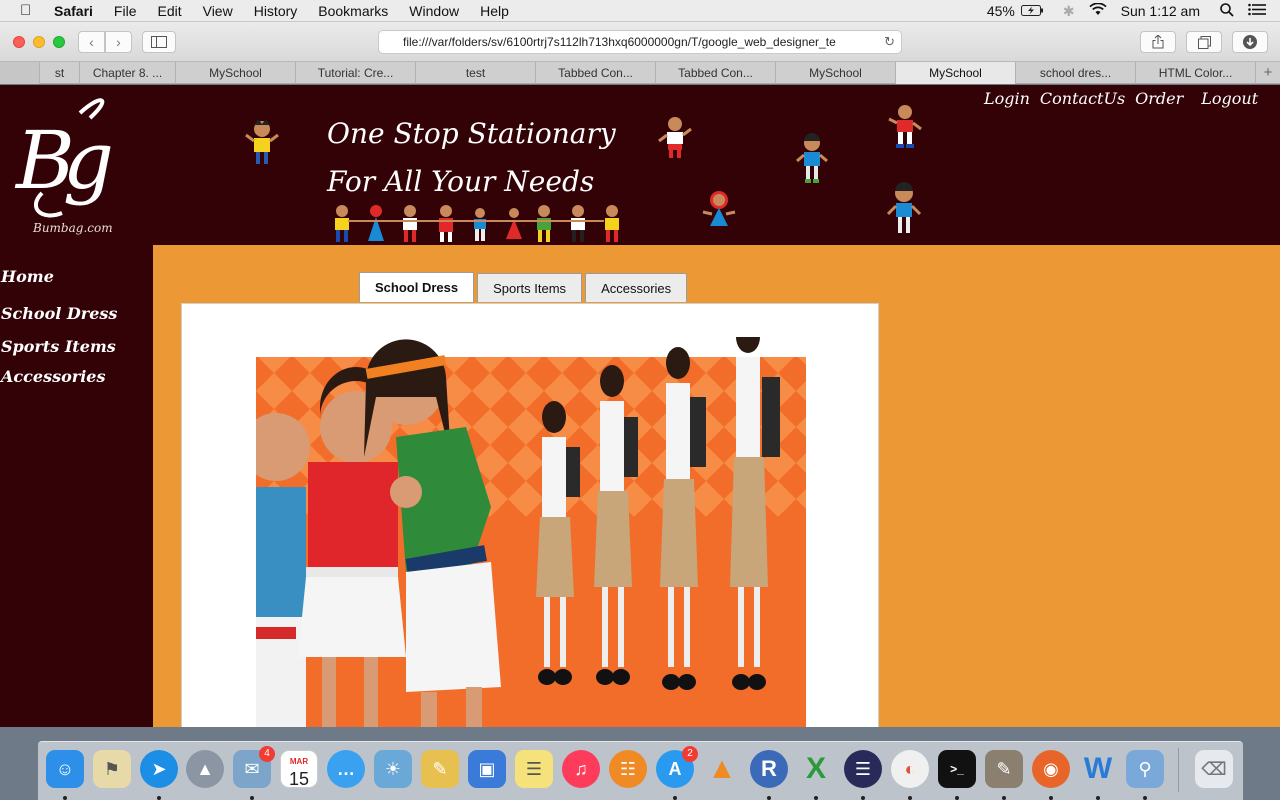  What do you see at coordinates (434, 11) in the screenshot?
I see `menu-window: Window` at bounding box center [434, 11].